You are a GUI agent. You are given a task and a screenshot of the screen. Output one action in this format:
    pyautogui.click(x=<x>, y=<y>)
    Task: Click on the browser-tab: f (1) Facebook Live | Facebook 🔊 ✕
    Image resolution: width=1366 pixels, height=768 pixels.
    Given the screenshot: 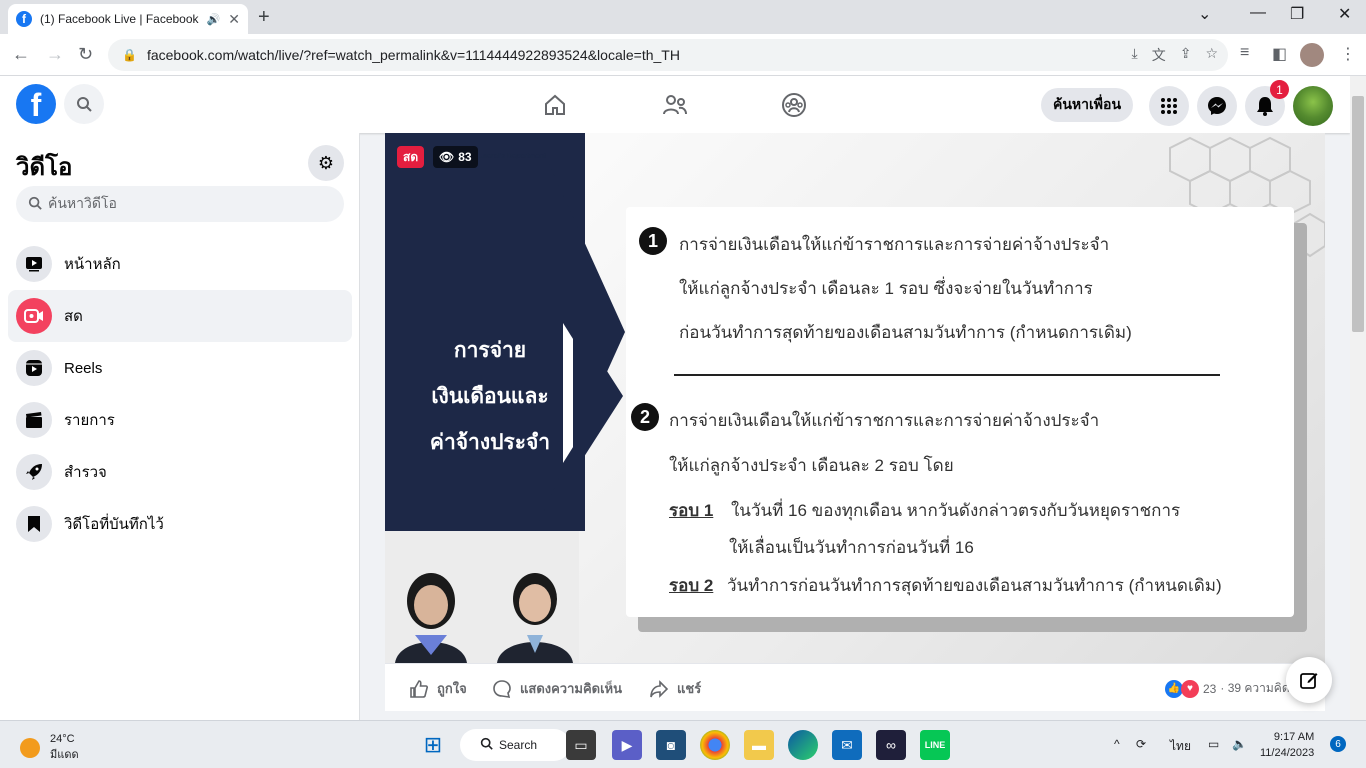 What is the action you would take?
    pyautogui.click(x=128, y=19)
    